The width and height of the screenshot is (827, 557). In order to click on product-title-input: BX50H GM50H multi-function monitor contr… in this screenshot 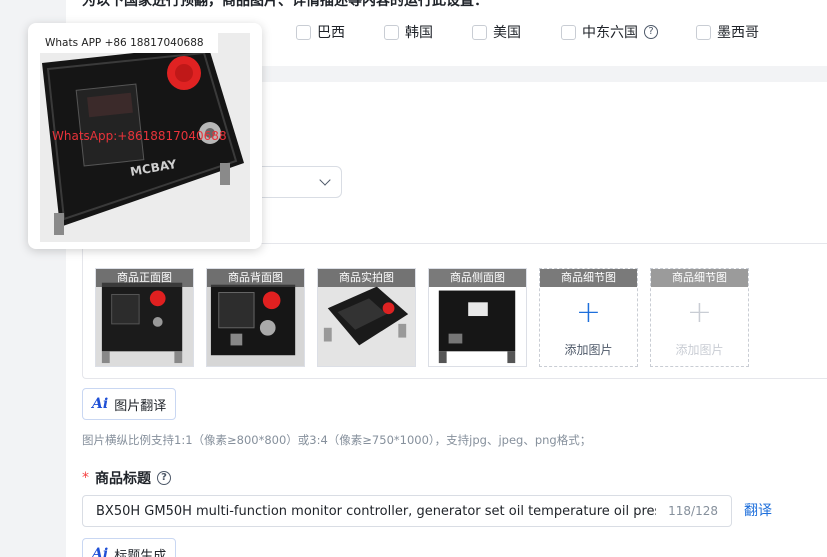, I will do `click(407, 511)`.